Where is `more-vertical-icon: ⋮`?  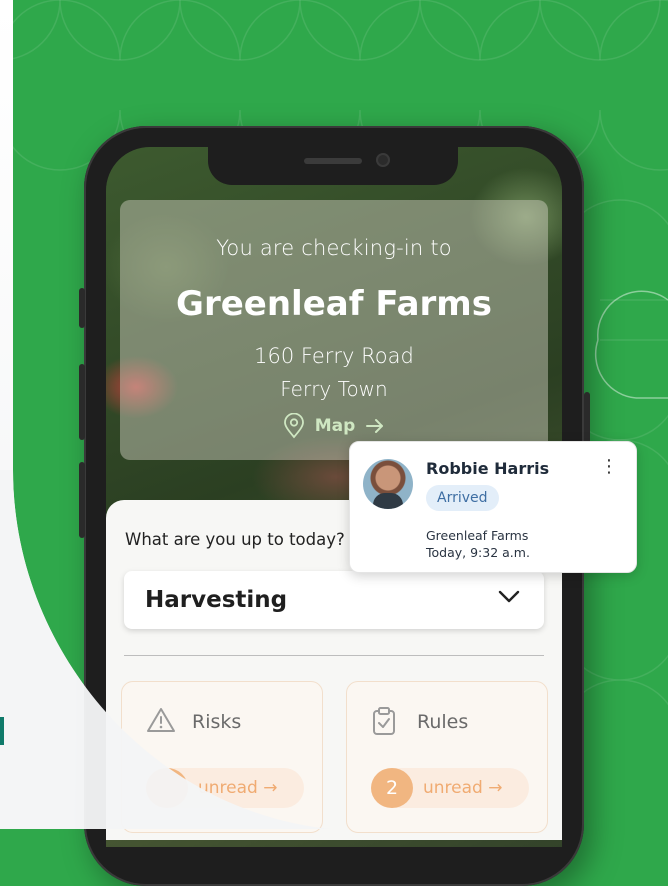 more-vertical-icon: ⋮ is located at coordinates (609, 467).